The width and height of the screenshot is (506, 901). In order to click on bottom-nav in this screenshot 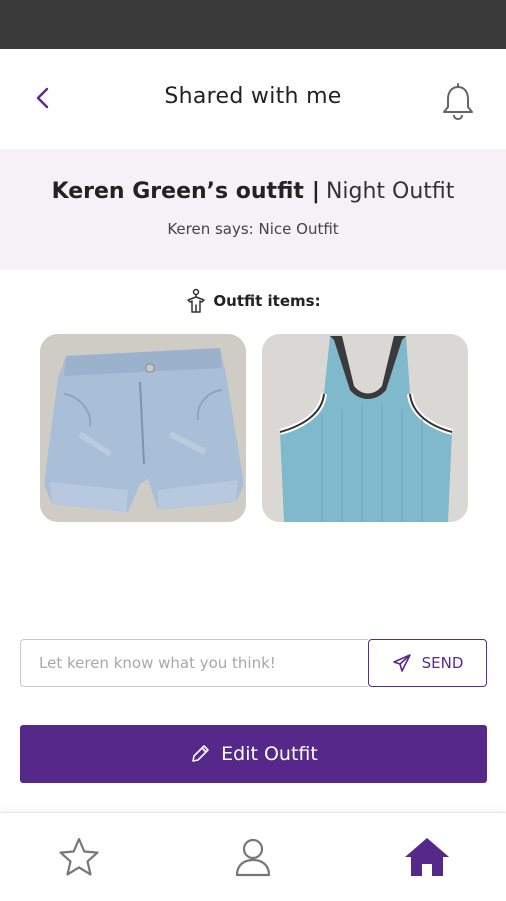, I will do `click(253, 856)`.